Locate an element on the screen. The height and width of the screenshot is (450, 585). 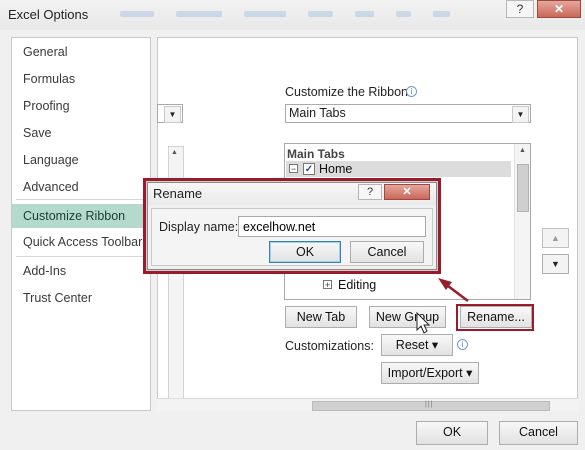
display-name-label: Display name: is located at coordinates (199, 227).